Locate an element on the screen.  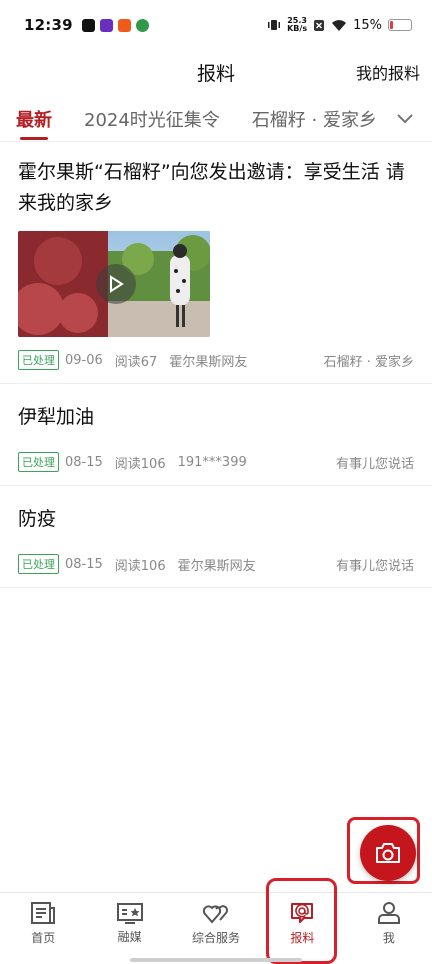
camera-report-button is located at coordinates (388, 853).